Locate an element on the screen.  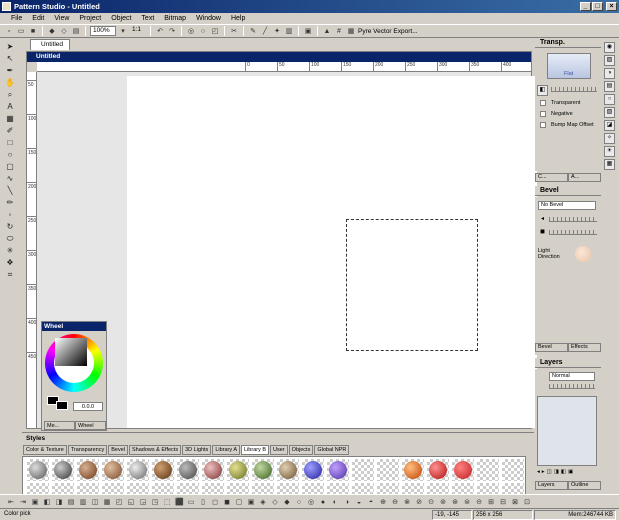
menu-view: View is located at coordinates (61, 18).